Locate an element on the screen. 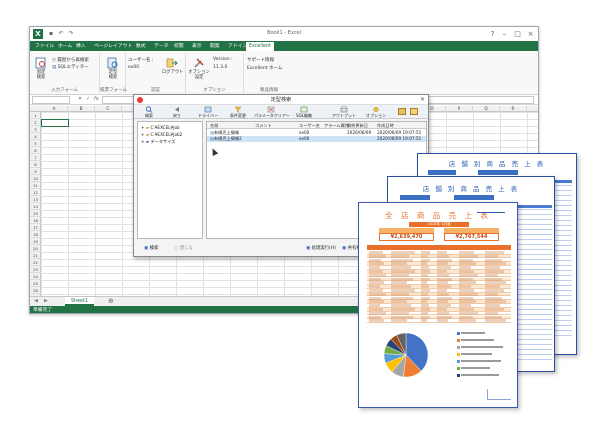 The image size is (600, 428). row-header: 9 is located at coordinates (35, 171).